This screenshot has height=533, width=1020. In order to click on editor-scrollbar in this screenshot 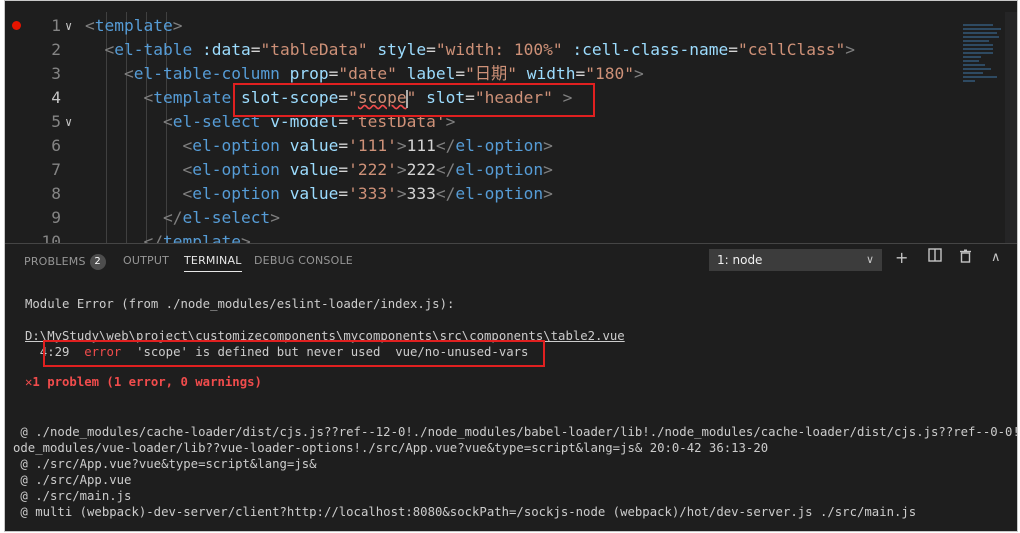, I will do `click(1011, 127)`.